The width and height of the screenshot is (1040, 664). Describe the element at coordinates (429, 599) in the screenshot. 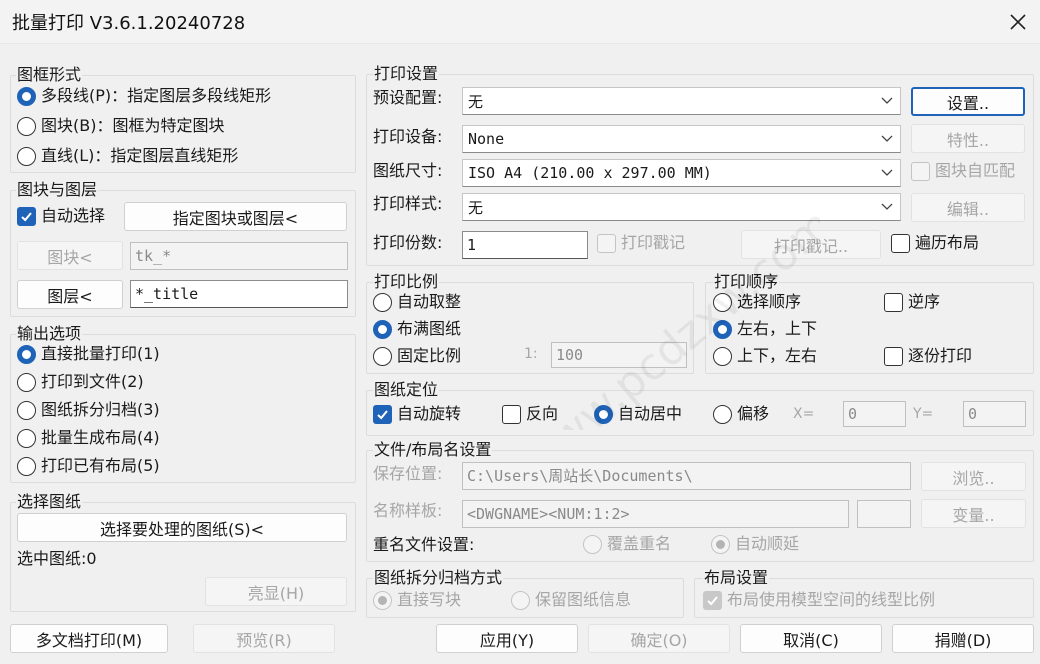

I see `direct-wblock-label: 直接写块` at that location.